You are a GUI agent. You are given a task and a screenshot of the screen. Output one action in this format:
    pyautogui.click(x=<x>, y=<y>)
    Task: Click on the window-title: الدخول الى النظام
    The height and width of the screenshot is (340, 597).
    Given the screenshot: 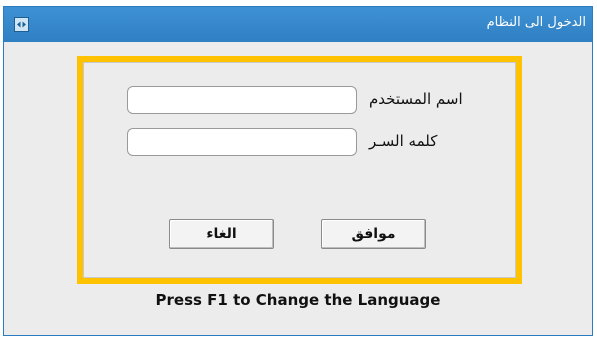 What is the action you would take?
    pyautogui.click(x=536, y=22)
    